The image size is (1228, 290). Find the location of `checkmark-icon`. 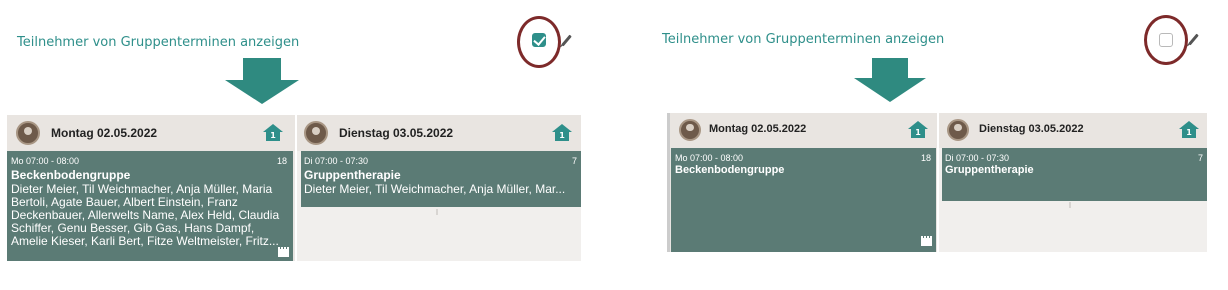

checkmark-icon is located at coordinates (539, 39).